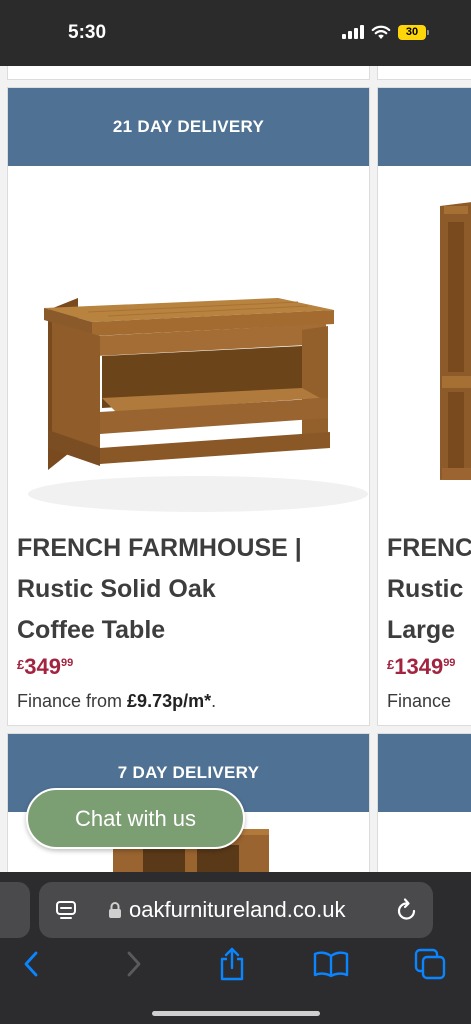 The width and height of the screenshot is (471, 1024). What do you see at coordinates (169, 701) in the screenshot?
I see `finance-amount: £9.73p/m*` at bounding box center [169, 701].